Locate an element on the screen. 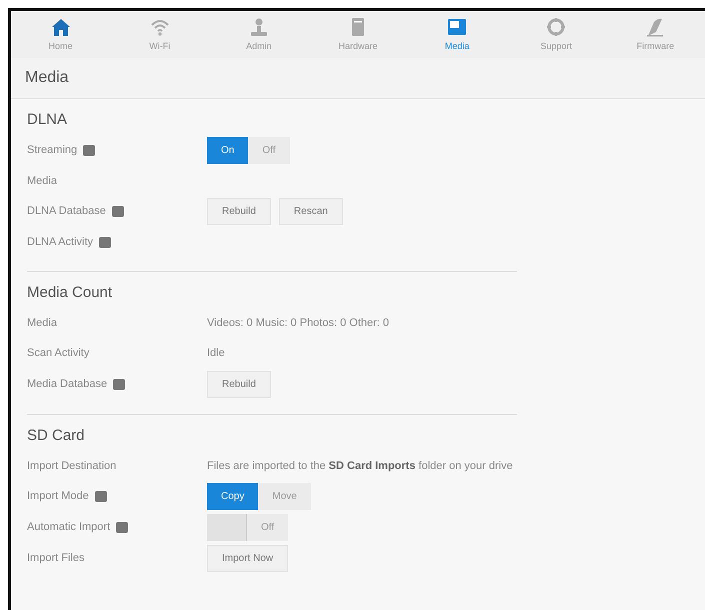 Image resolution: width=705 pixels, height=610 pixels. page-title: Media is located at coordinates (358, 78).